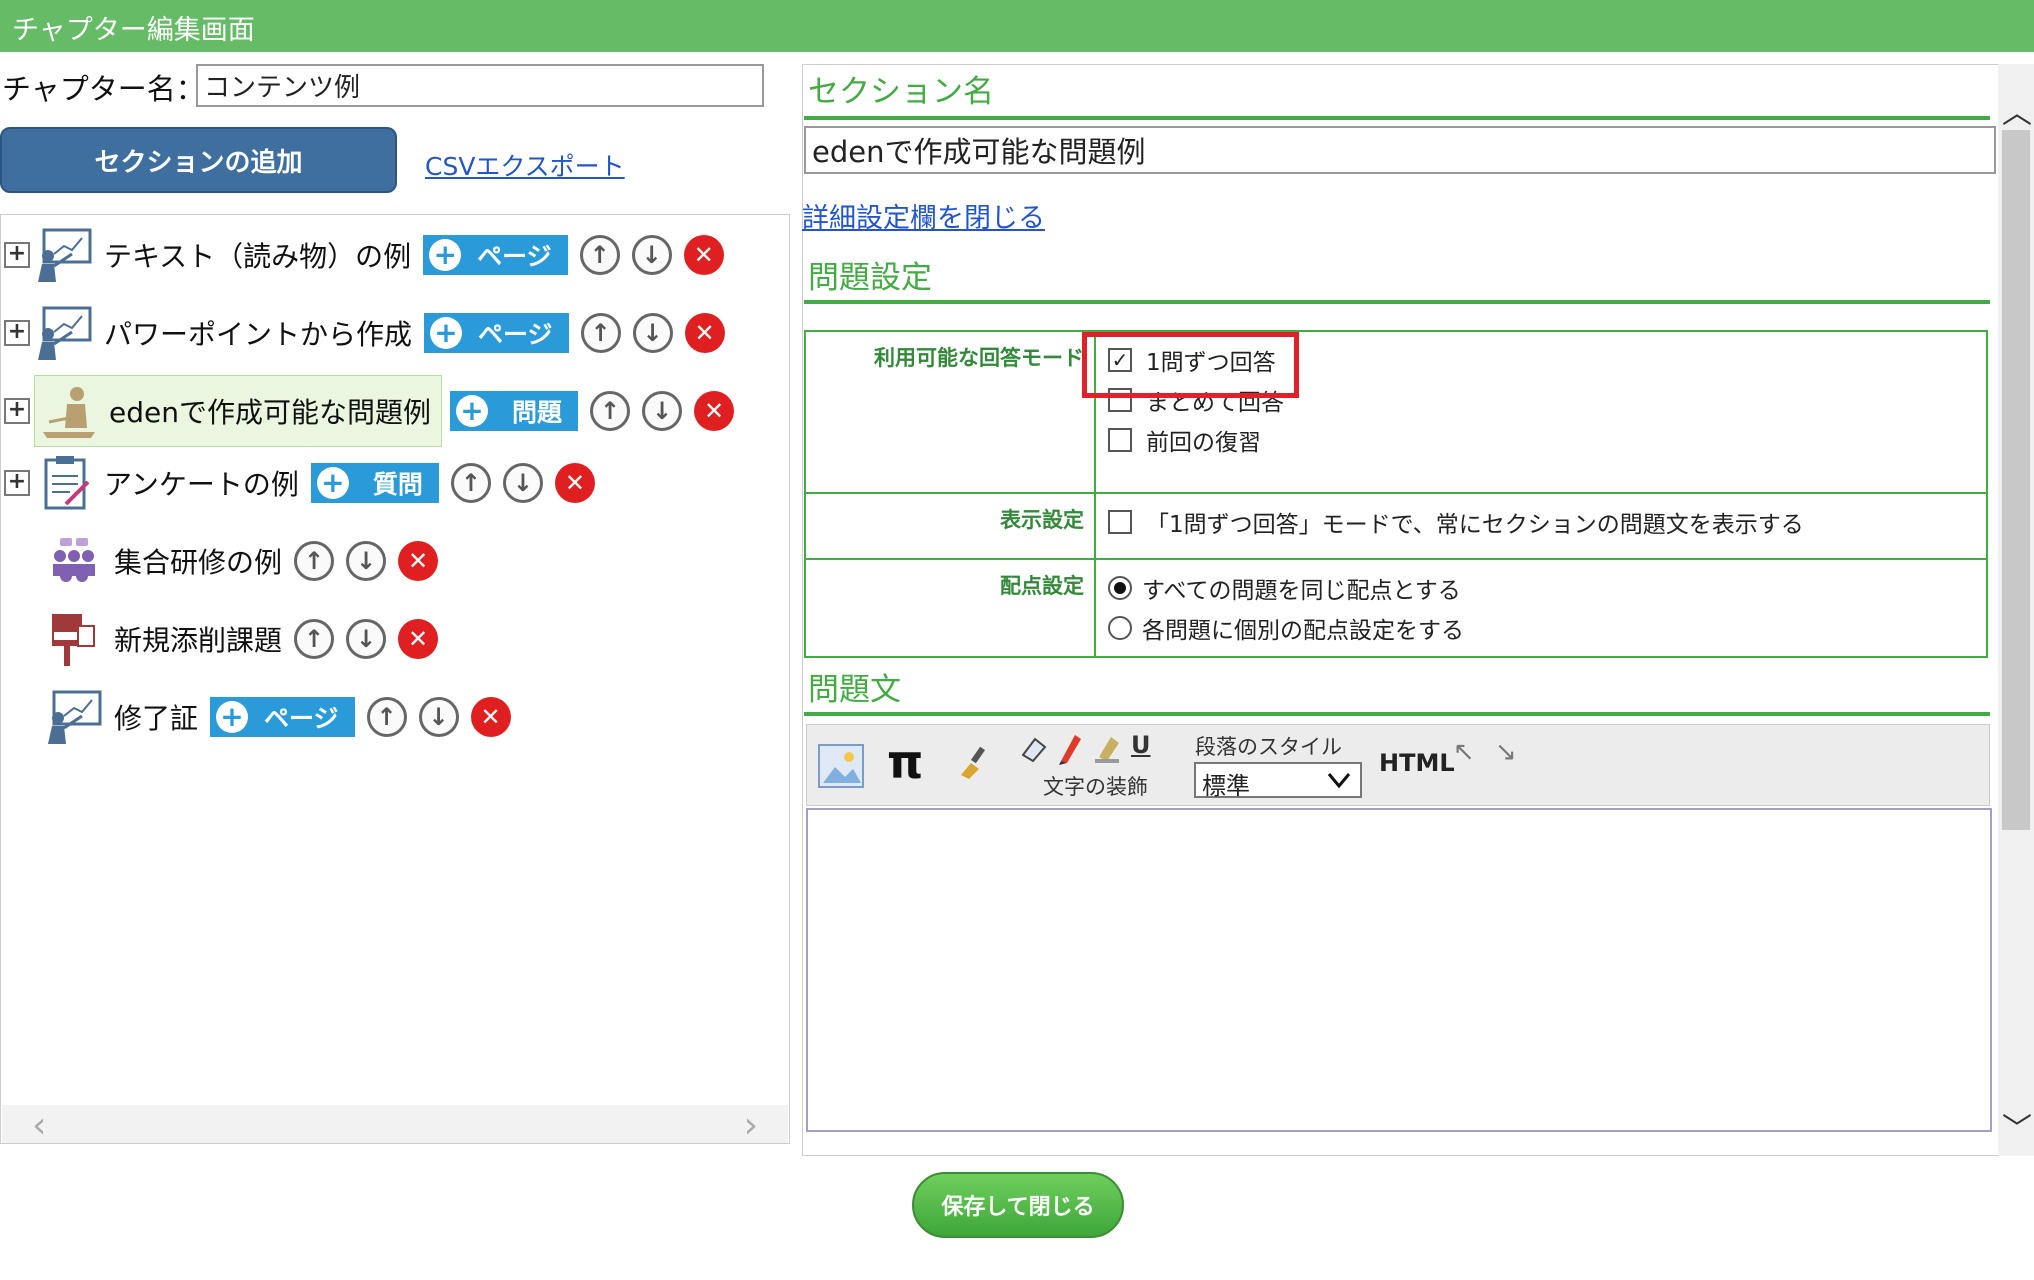 This screenshot has width=2034, height=1280. I want to click on scoring-setting-row: 配点設定 すべての問題を同じ配点とする 各問題に個別の配点設定をする, so click(1396, 608).